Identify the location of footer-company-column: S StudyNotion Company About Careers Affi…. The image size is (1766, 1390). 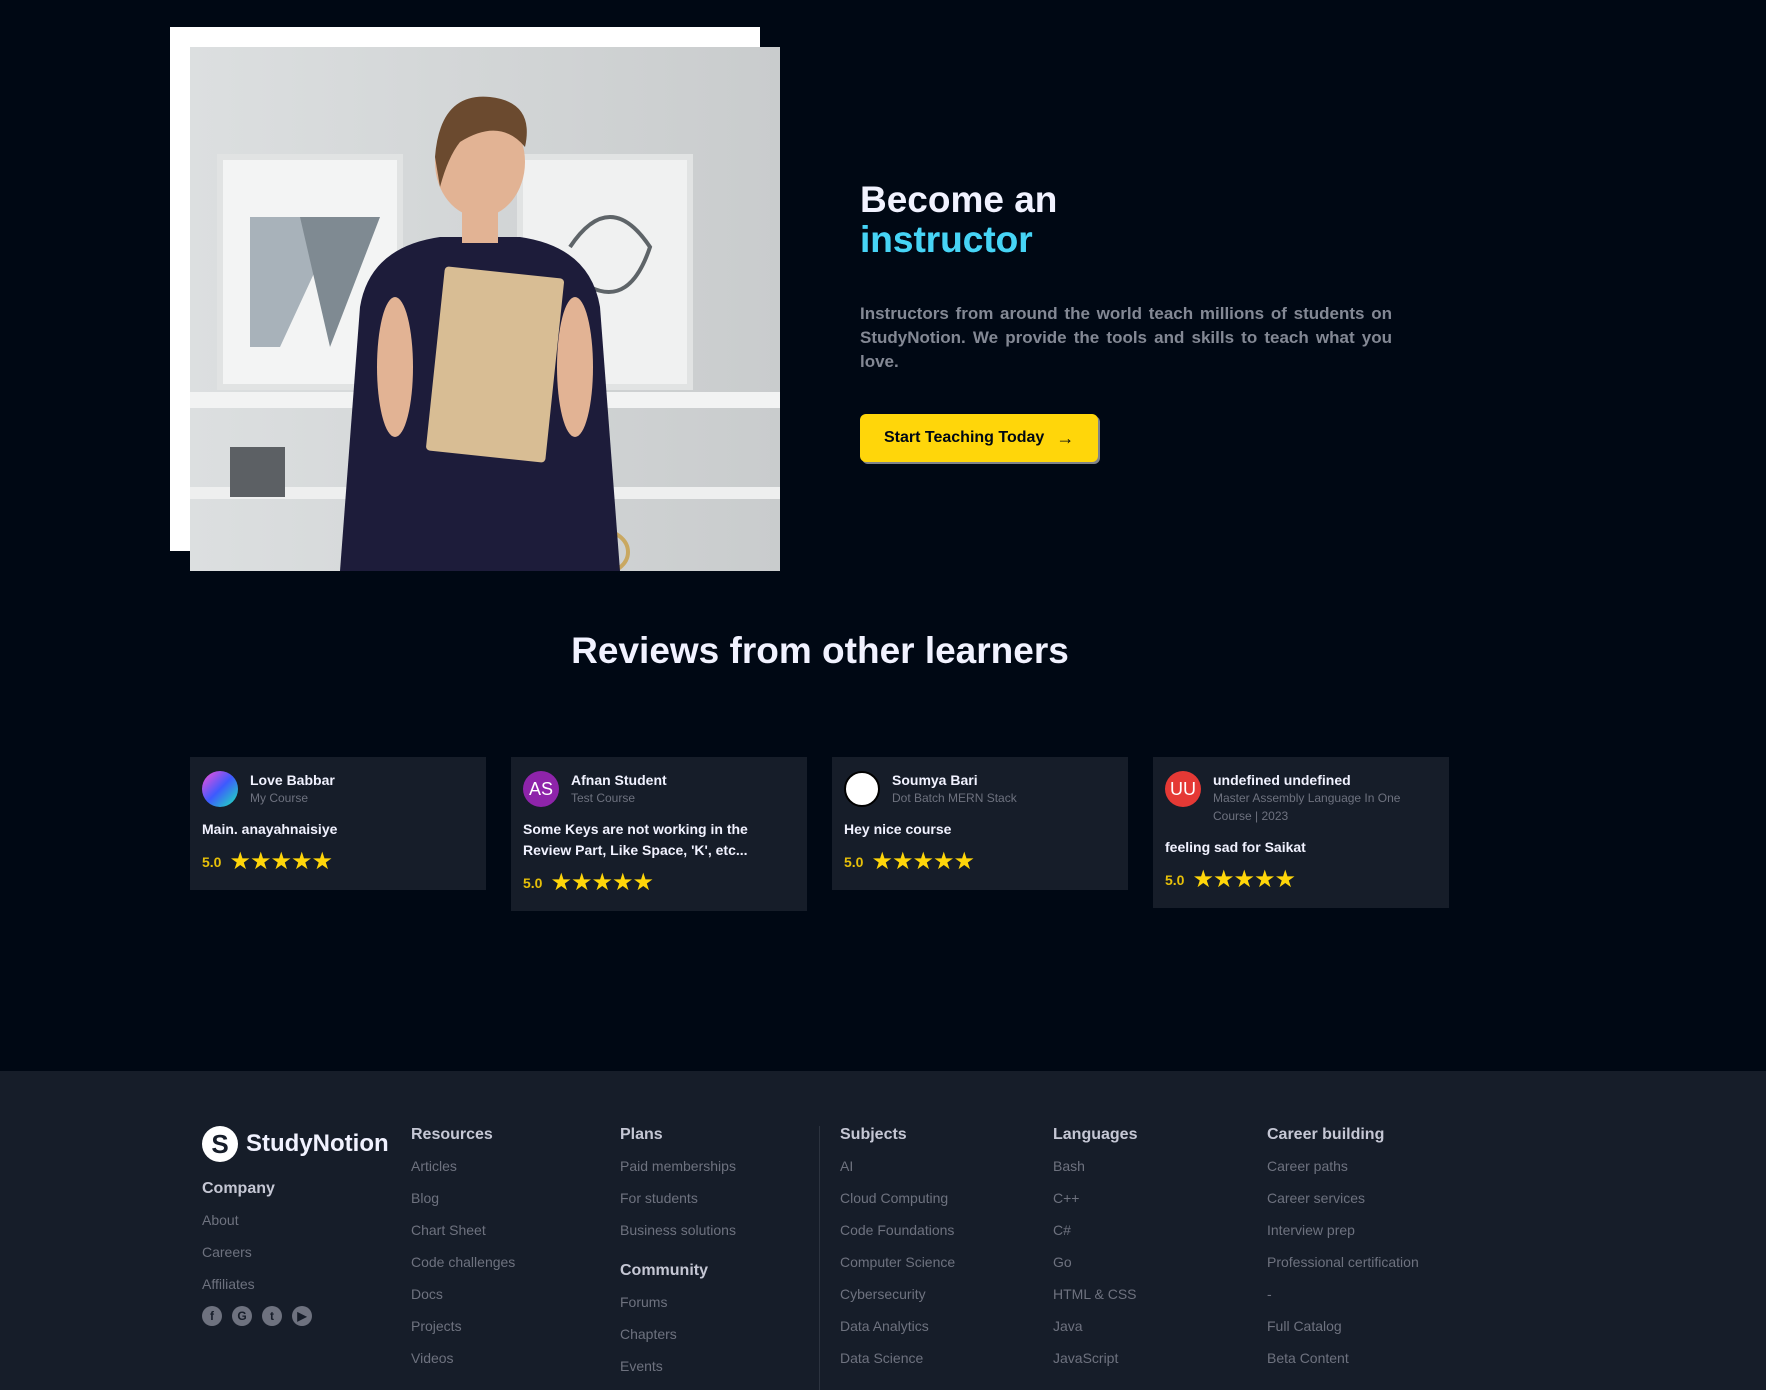
(295, 1226).